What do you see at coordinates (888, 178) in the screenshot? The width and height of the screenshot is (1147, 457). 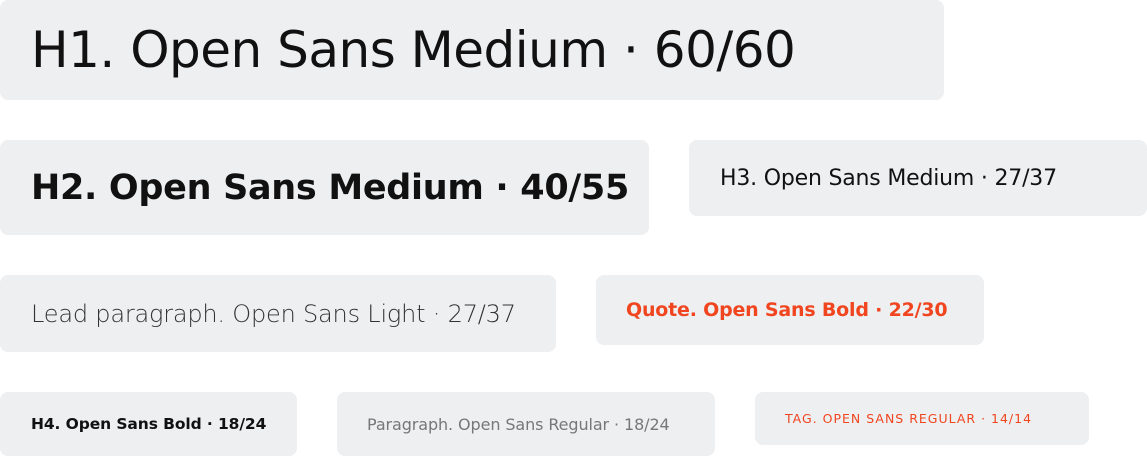 I see `h3-specimen-label: H3. Open Sans Medium · 27/37` at bounding box center [888, 178].